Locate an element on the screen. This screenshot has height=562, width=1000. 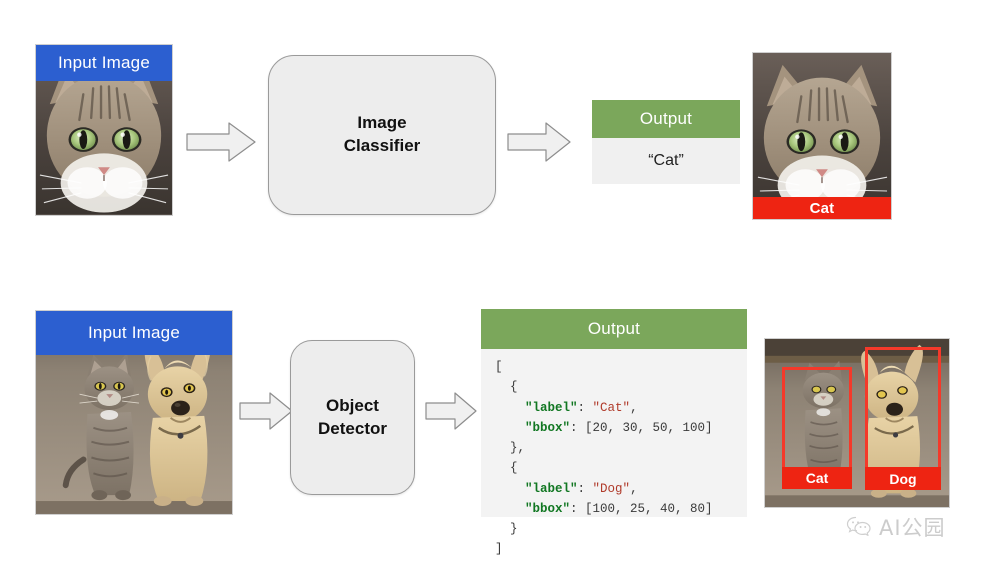
detection-input-card: Input Image is located at coordinates (134, 412).